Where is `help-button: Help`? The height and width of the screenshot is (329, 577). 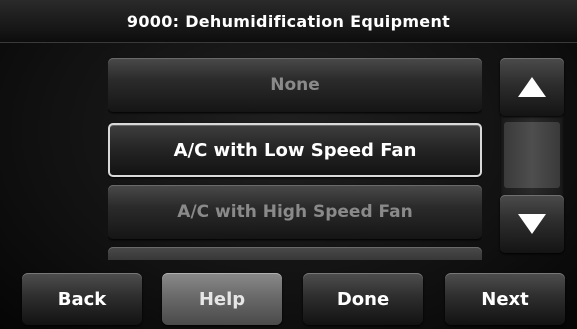
help-button: Help is located at coordinates (222, 299).